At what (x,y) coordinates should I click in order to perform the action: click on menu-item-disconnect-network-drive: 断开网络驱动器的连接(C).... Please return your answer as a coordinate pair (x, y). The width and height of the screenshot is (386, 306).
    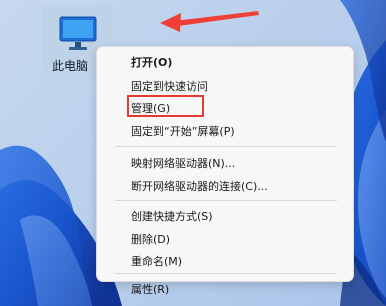
    Looking at the image, I should click on (199, 187).